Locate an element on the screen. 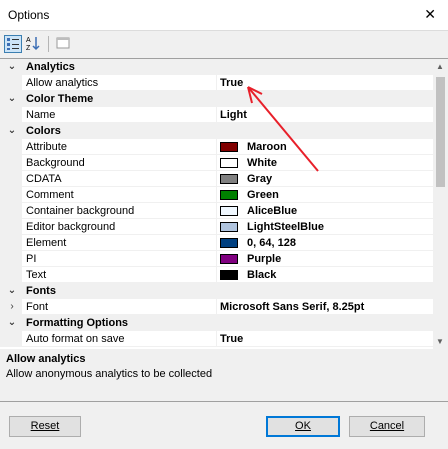 This screenshot has width=448, height=449. category-row: ⌄ Colors is located at coordinates (216, 131).